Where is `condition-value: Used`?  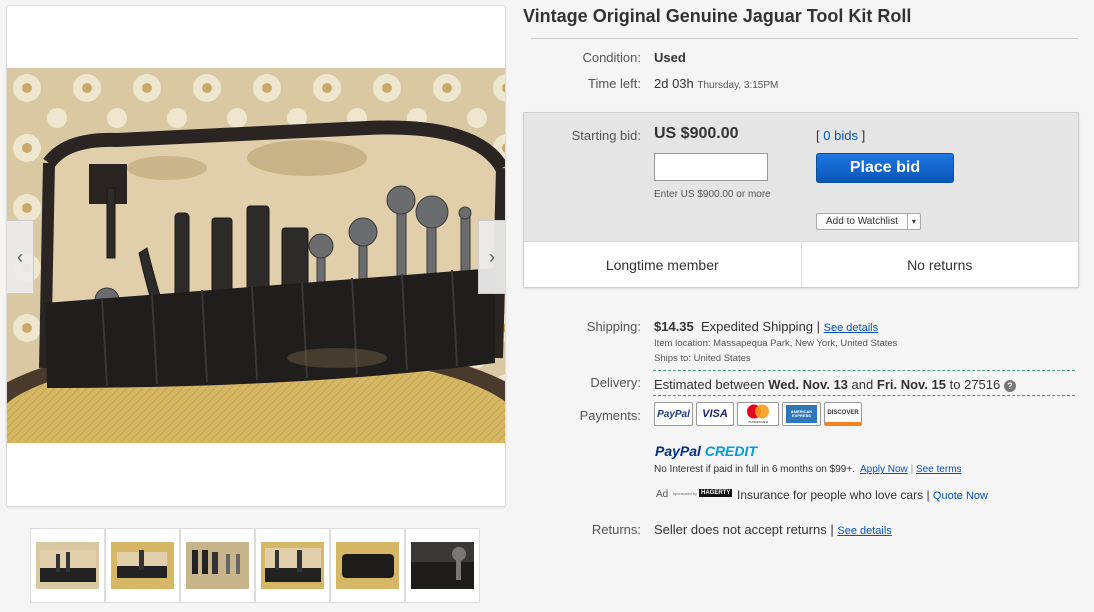 condition-value: Used is located at coordinates (670, 57).